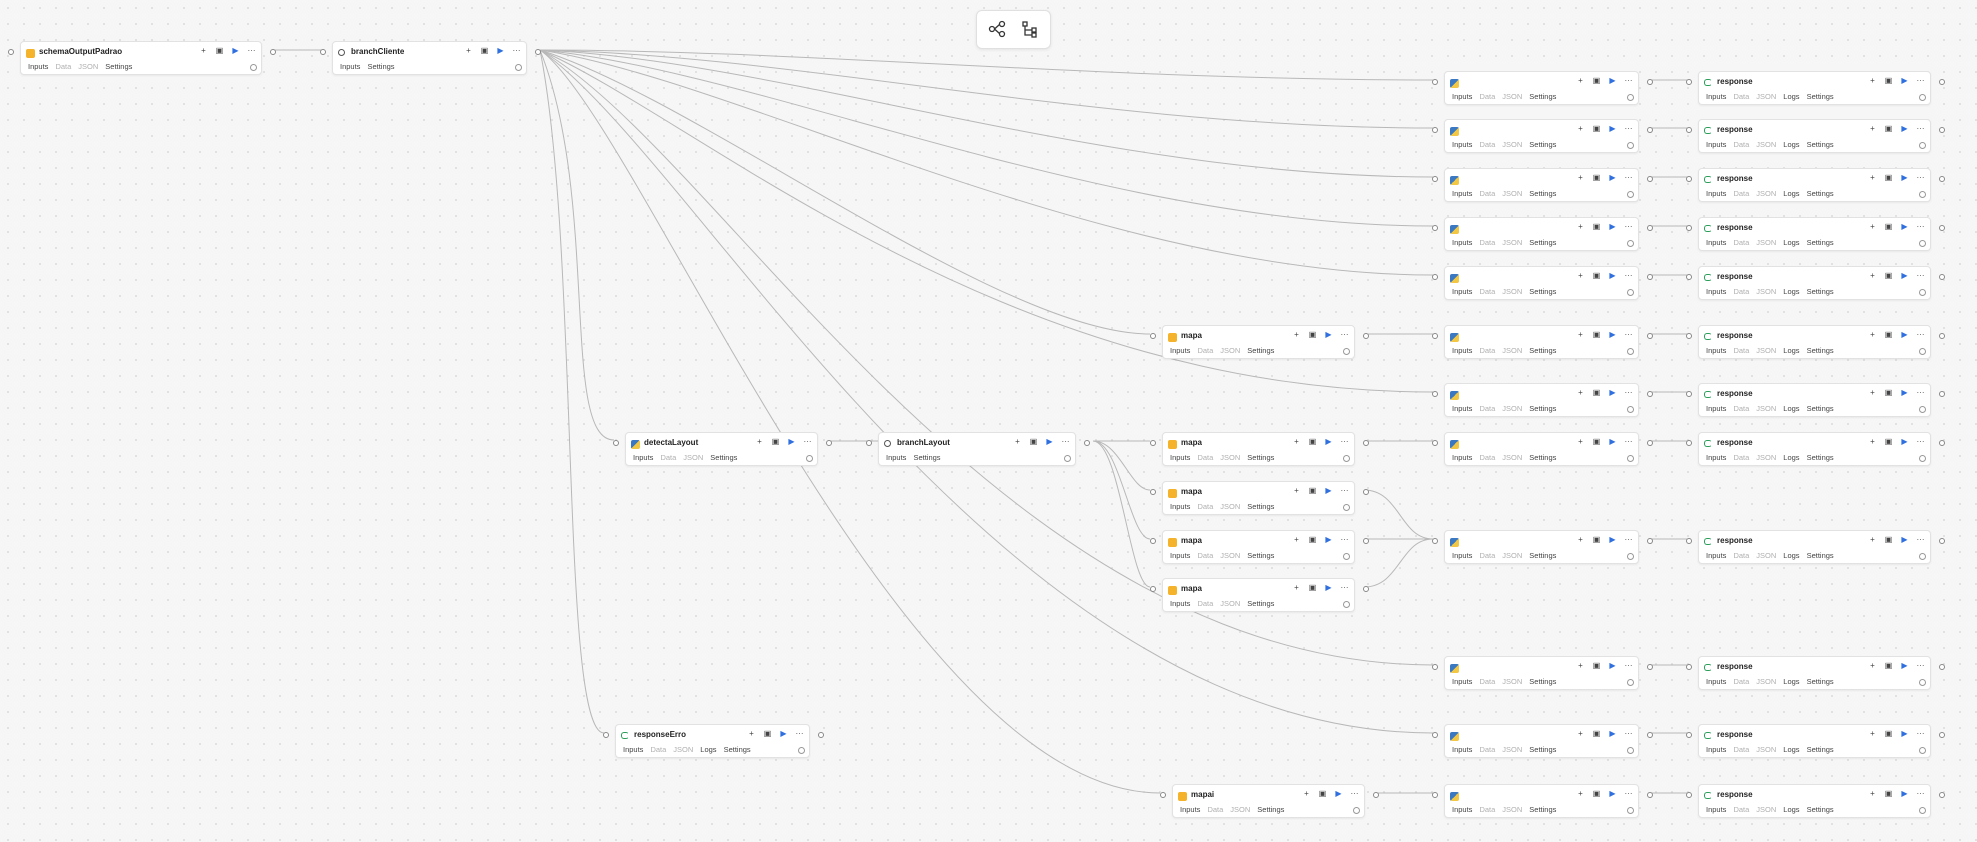  Describe the element at coordinates (1268, 801) in the screenshot. I see `workflow-node: mapai + ▣ ▶ ··· Inputs Data JSON Settings` at that location.